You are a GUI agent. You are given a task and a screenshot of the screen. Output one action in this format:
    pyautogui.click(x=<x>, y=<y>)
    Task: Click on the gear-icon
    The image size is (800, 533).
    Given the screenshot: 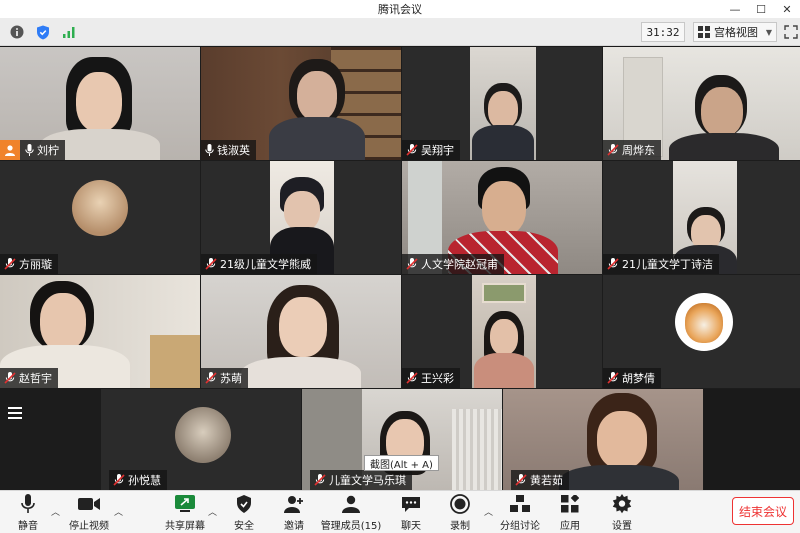 What is the action you would take?
    pyautogui.click(x=622, y=504)
    